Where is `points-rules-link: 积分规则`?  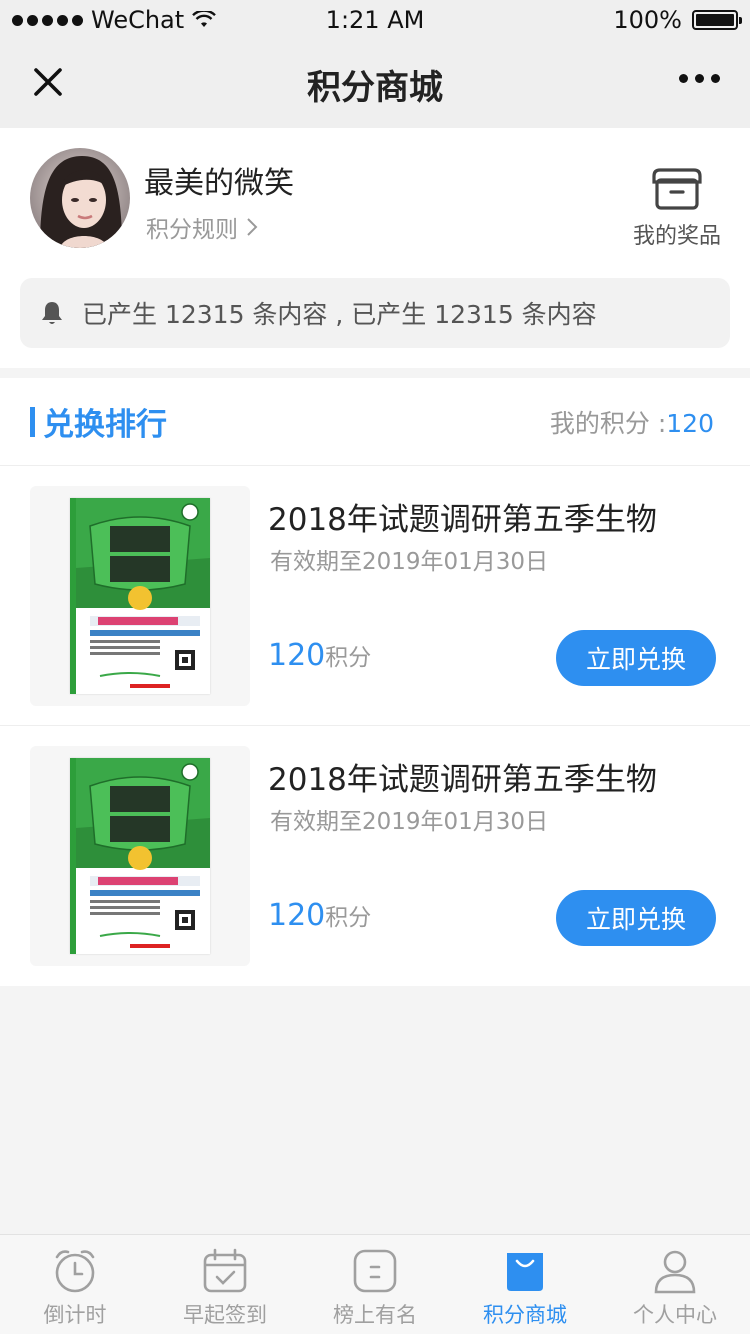
points-rules-link: 积分规则 is located at coordinates (202, 227).